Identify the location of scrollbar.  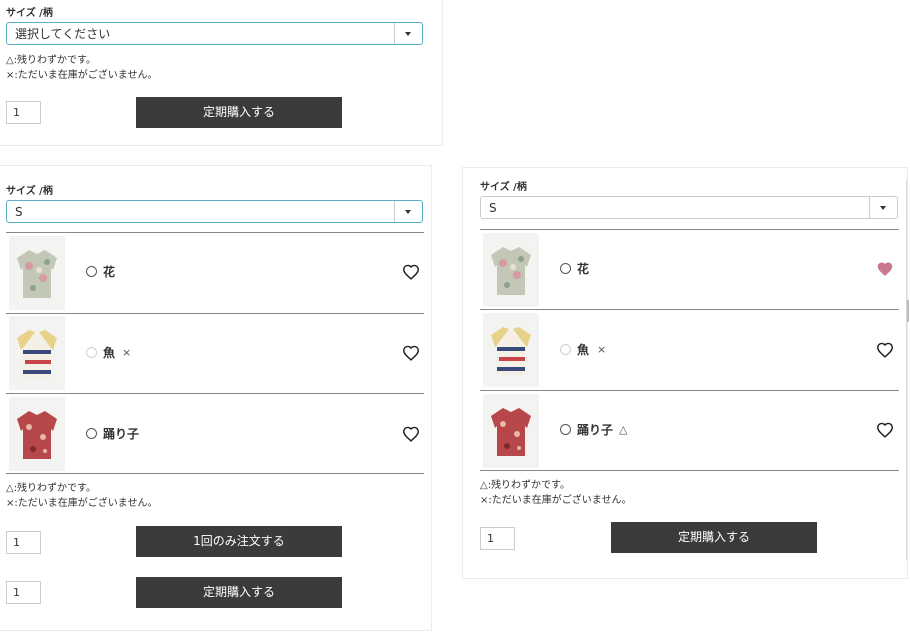
(906, 370).